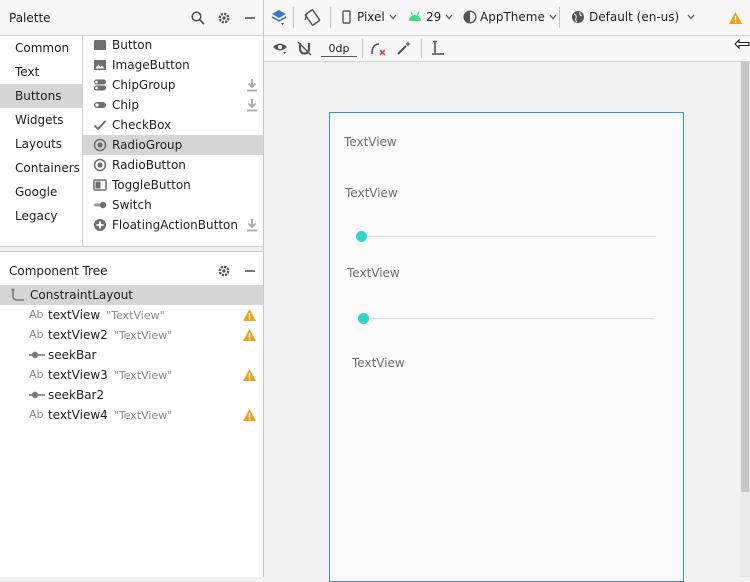  Describe the element at coordinates (510, 17) in the screenshot. I see `theme-selector: AppTheme` at that location.